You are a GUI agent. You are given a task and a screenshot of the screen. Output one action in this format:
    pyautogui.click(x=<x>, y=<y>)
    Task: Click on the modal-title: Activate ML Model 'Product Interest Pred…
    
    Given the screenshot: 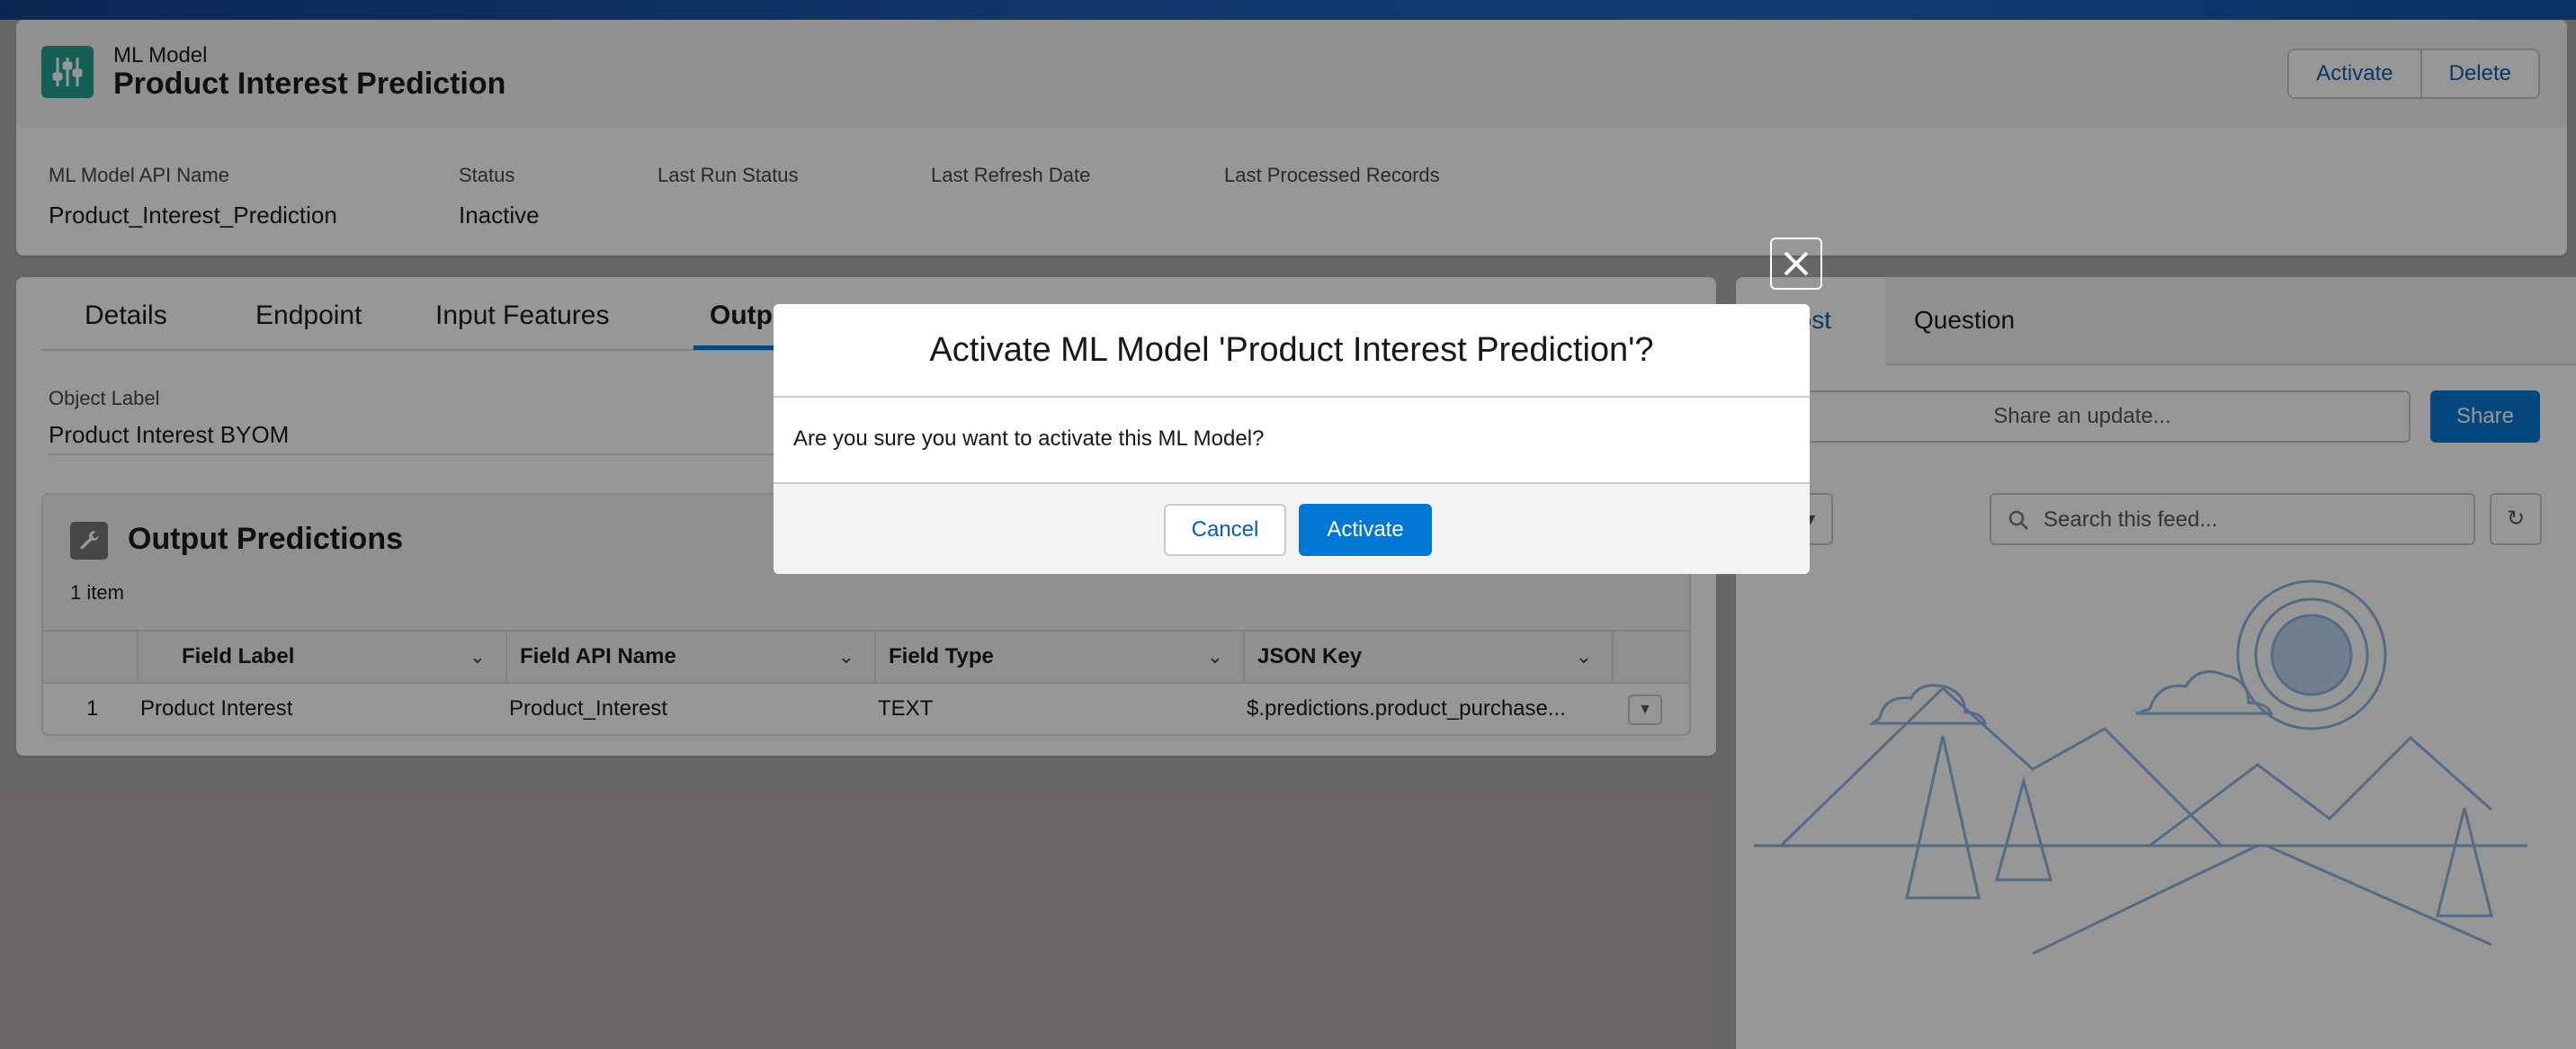 What is the action you would take?
    pyautogui.click(x=1291, y=350)
    